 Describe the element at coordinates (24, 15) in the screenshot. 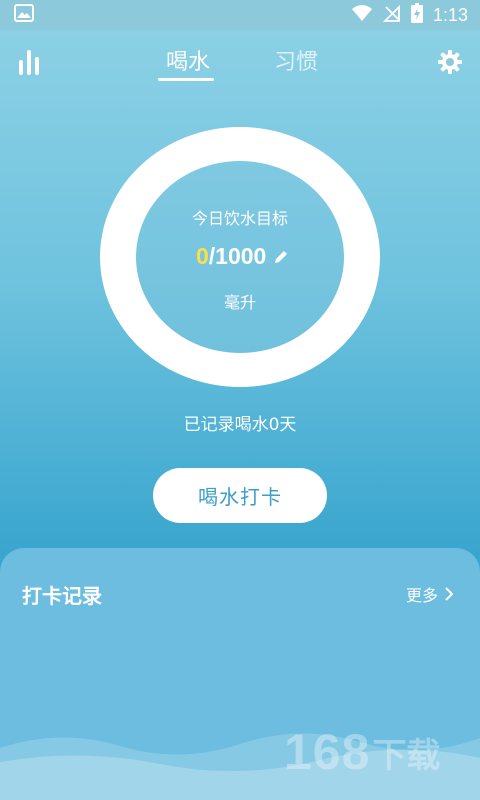

I see `image-icon` at that location.